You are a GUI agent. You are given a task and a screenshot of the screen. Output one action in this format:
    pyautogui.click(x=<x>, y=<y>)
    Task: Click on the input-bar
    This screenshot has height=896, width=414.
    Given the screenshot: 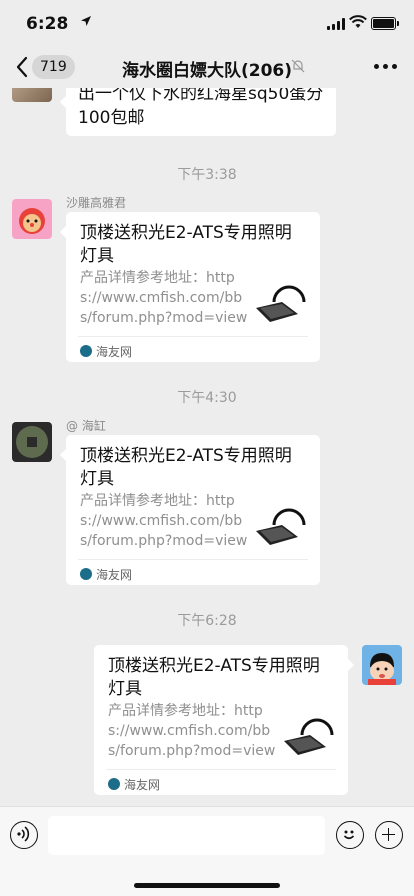 What is the action you would take?
    pyautogui.click(x=207, y=851)
    